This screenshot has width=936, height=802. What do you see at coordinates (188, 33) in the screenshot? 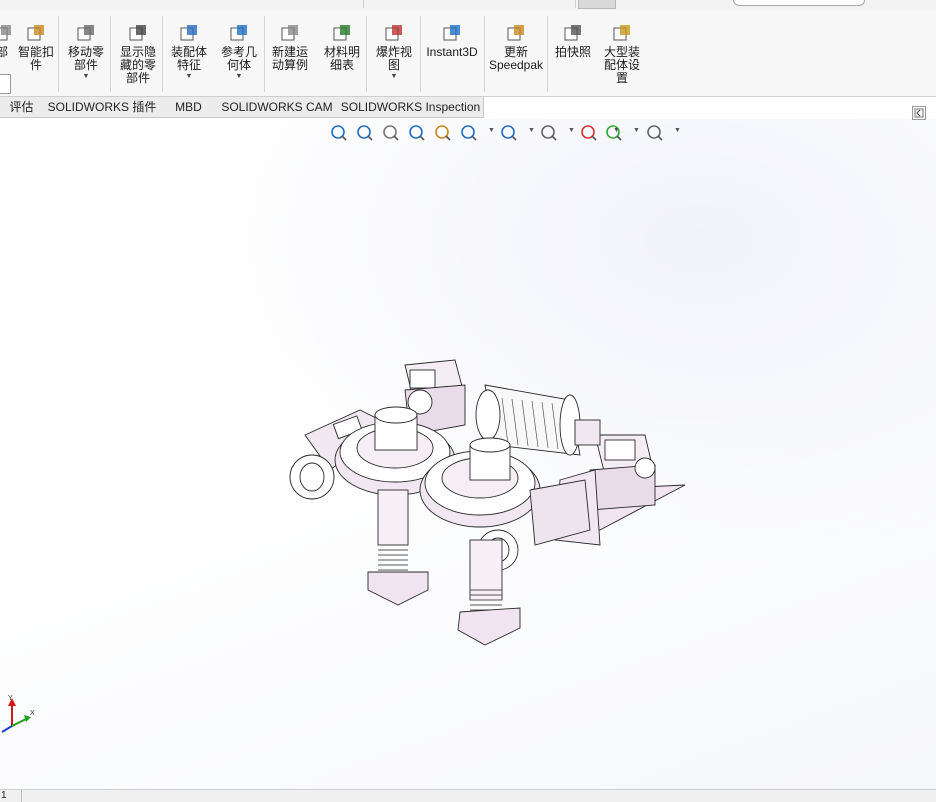
I see `assembly-features-icon` at bounding box center [188, 33].